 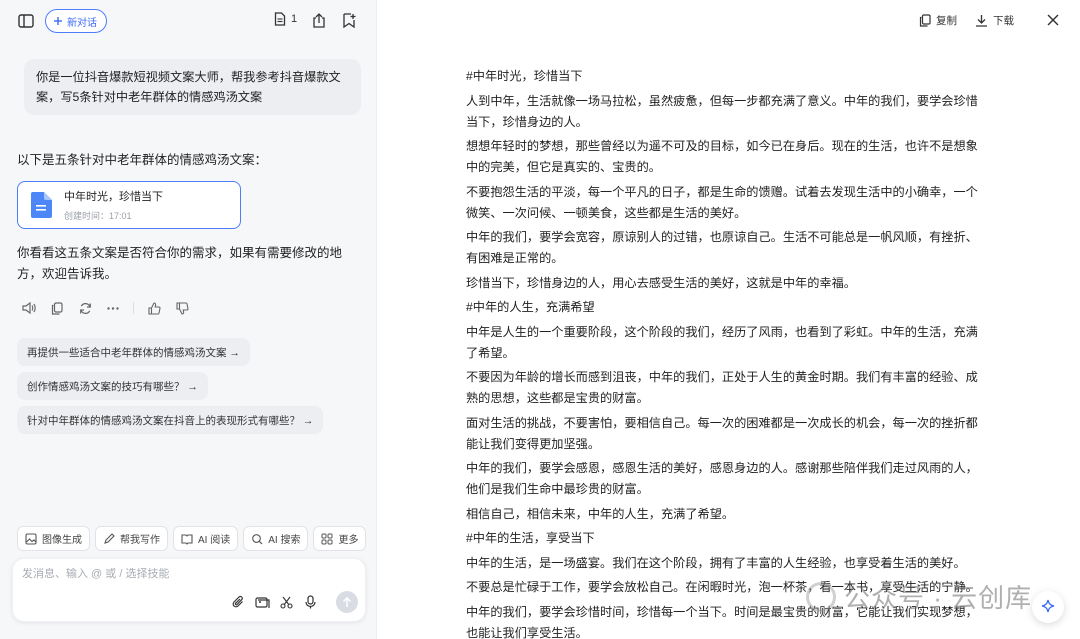 I want to click on doc-paragraph: 珍惜当下，珍惜身边的人，用心去感受生活的美好，这就是中年的幸福。, so click(x=661, y=282).